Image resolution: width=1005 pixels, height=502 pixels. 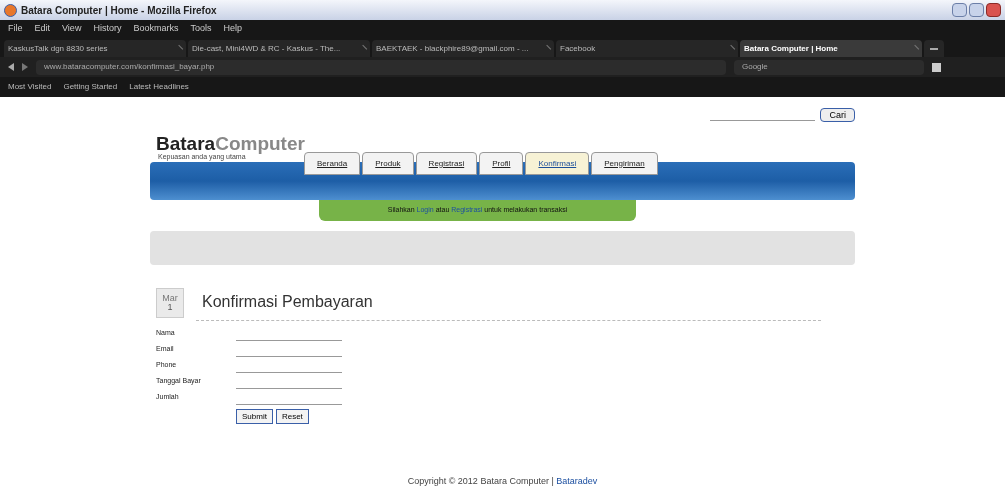 I want to click on nav-tab: Registrasi, so click(x=446, y=163).